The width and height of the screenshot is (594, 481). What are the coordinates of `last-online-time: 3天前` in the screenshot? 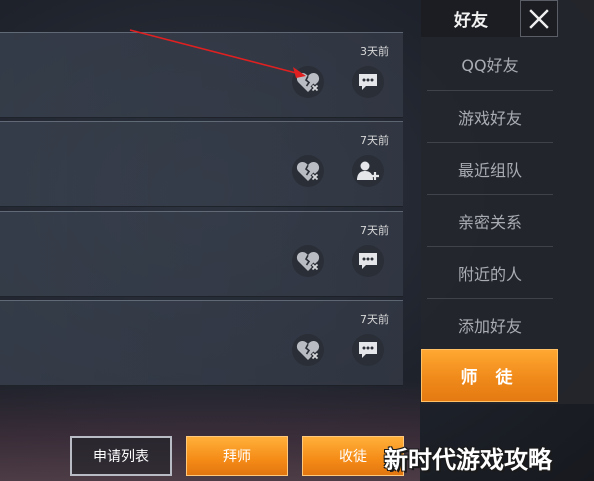 It's located at (374, 51).